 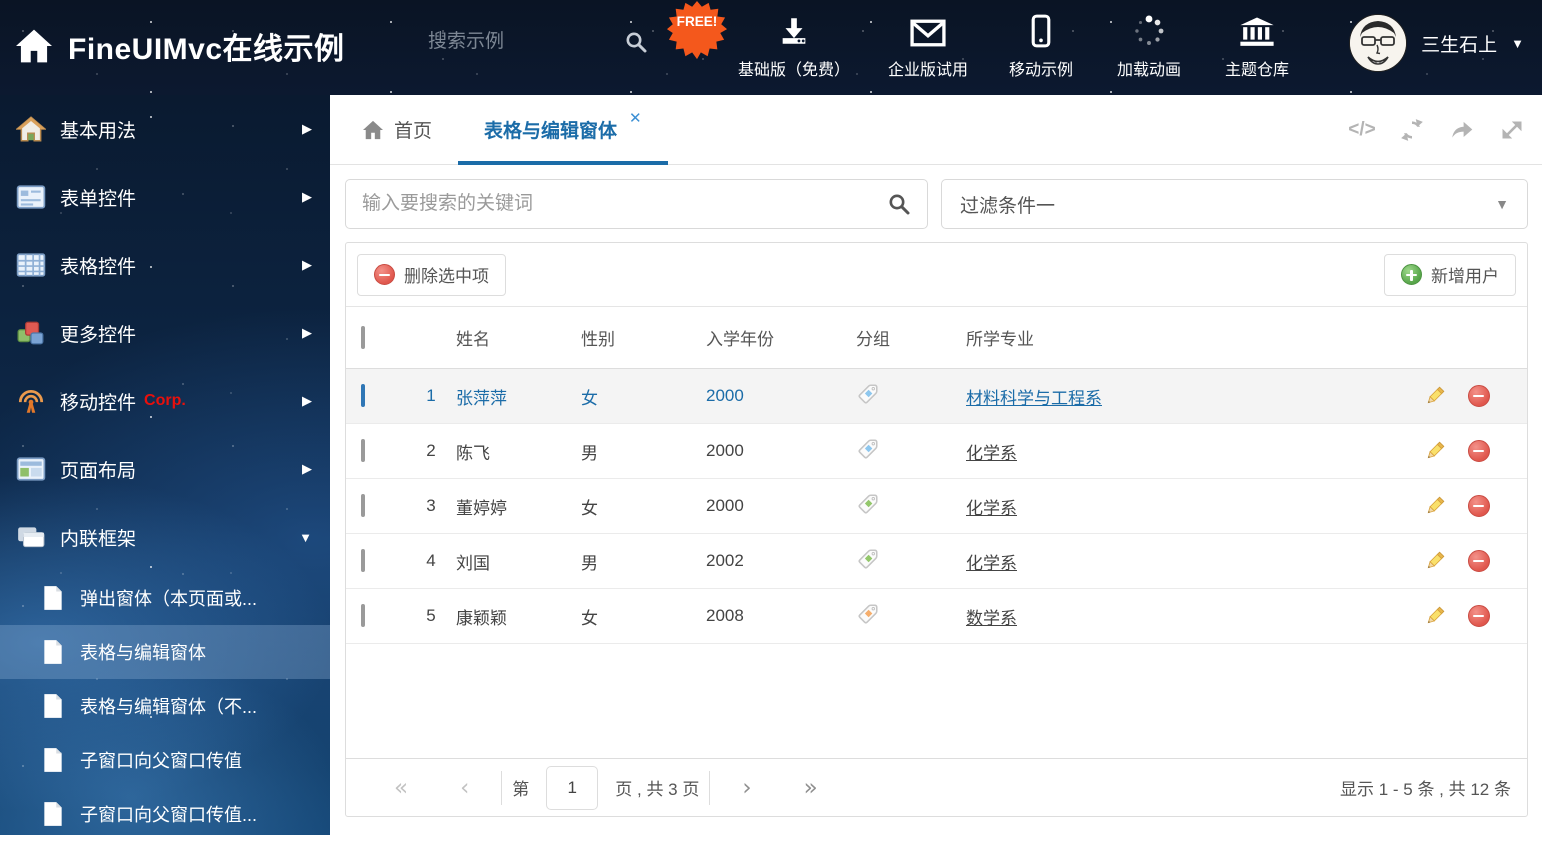 I want to click on cell-name: 刘国, so click(x=473, y=563).